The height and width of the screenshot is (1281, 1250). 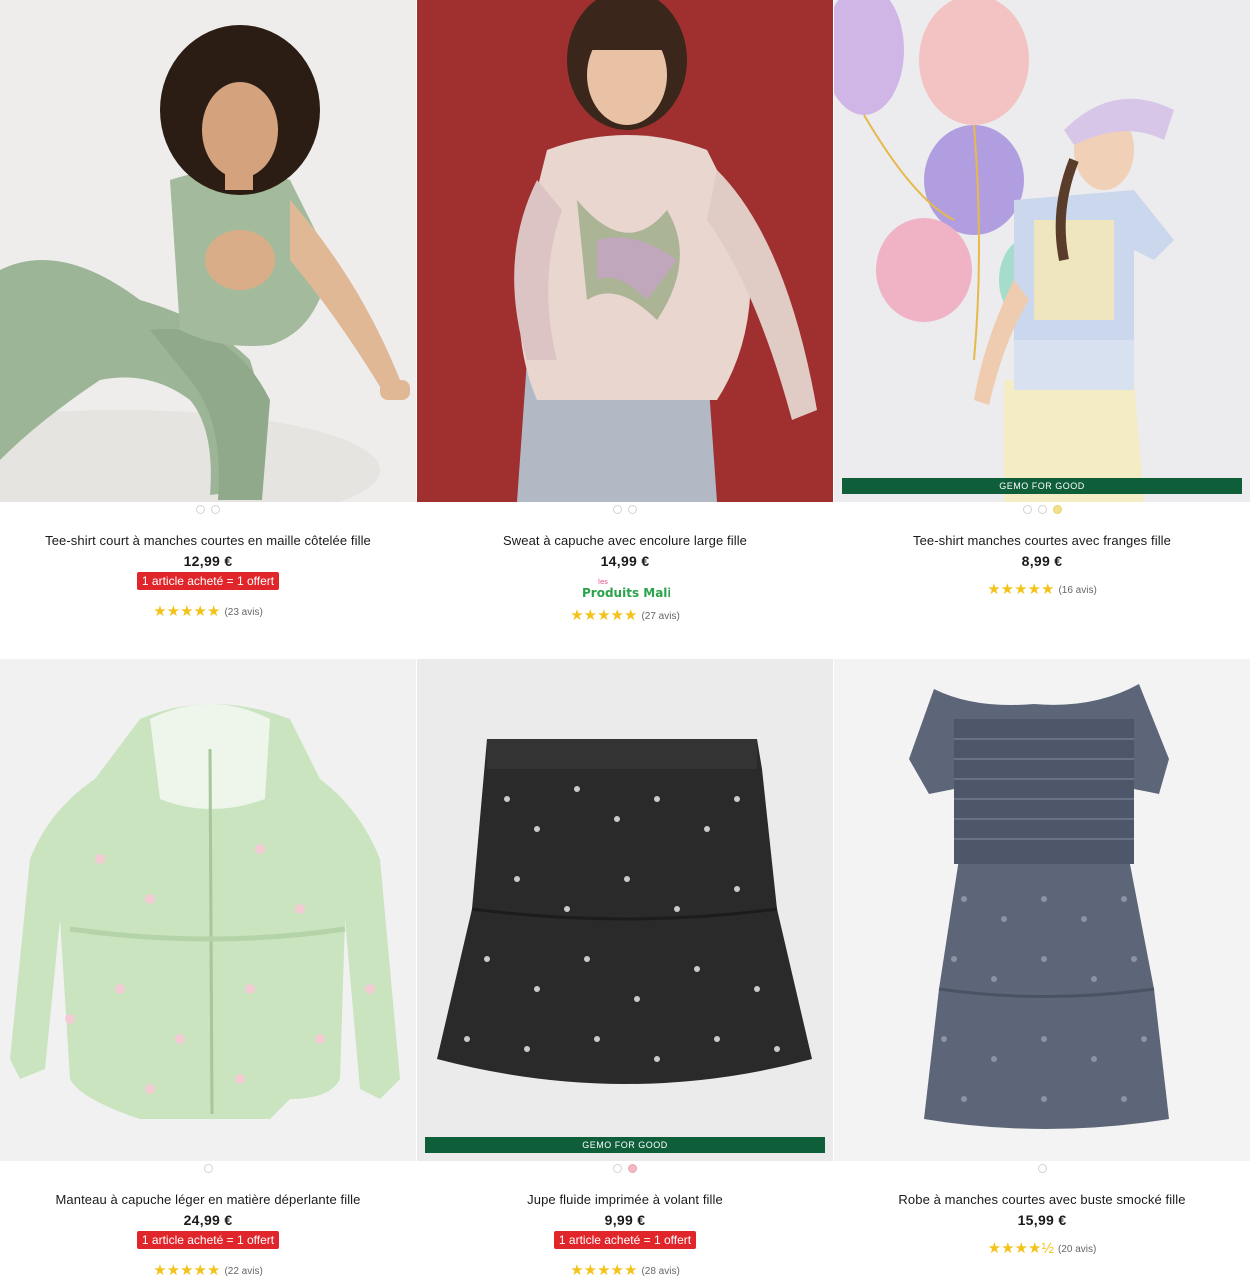 What do you see at coordinates (603, 582) in the screenshot?
I see `svg-text: les` at bounding box center [603, 582].